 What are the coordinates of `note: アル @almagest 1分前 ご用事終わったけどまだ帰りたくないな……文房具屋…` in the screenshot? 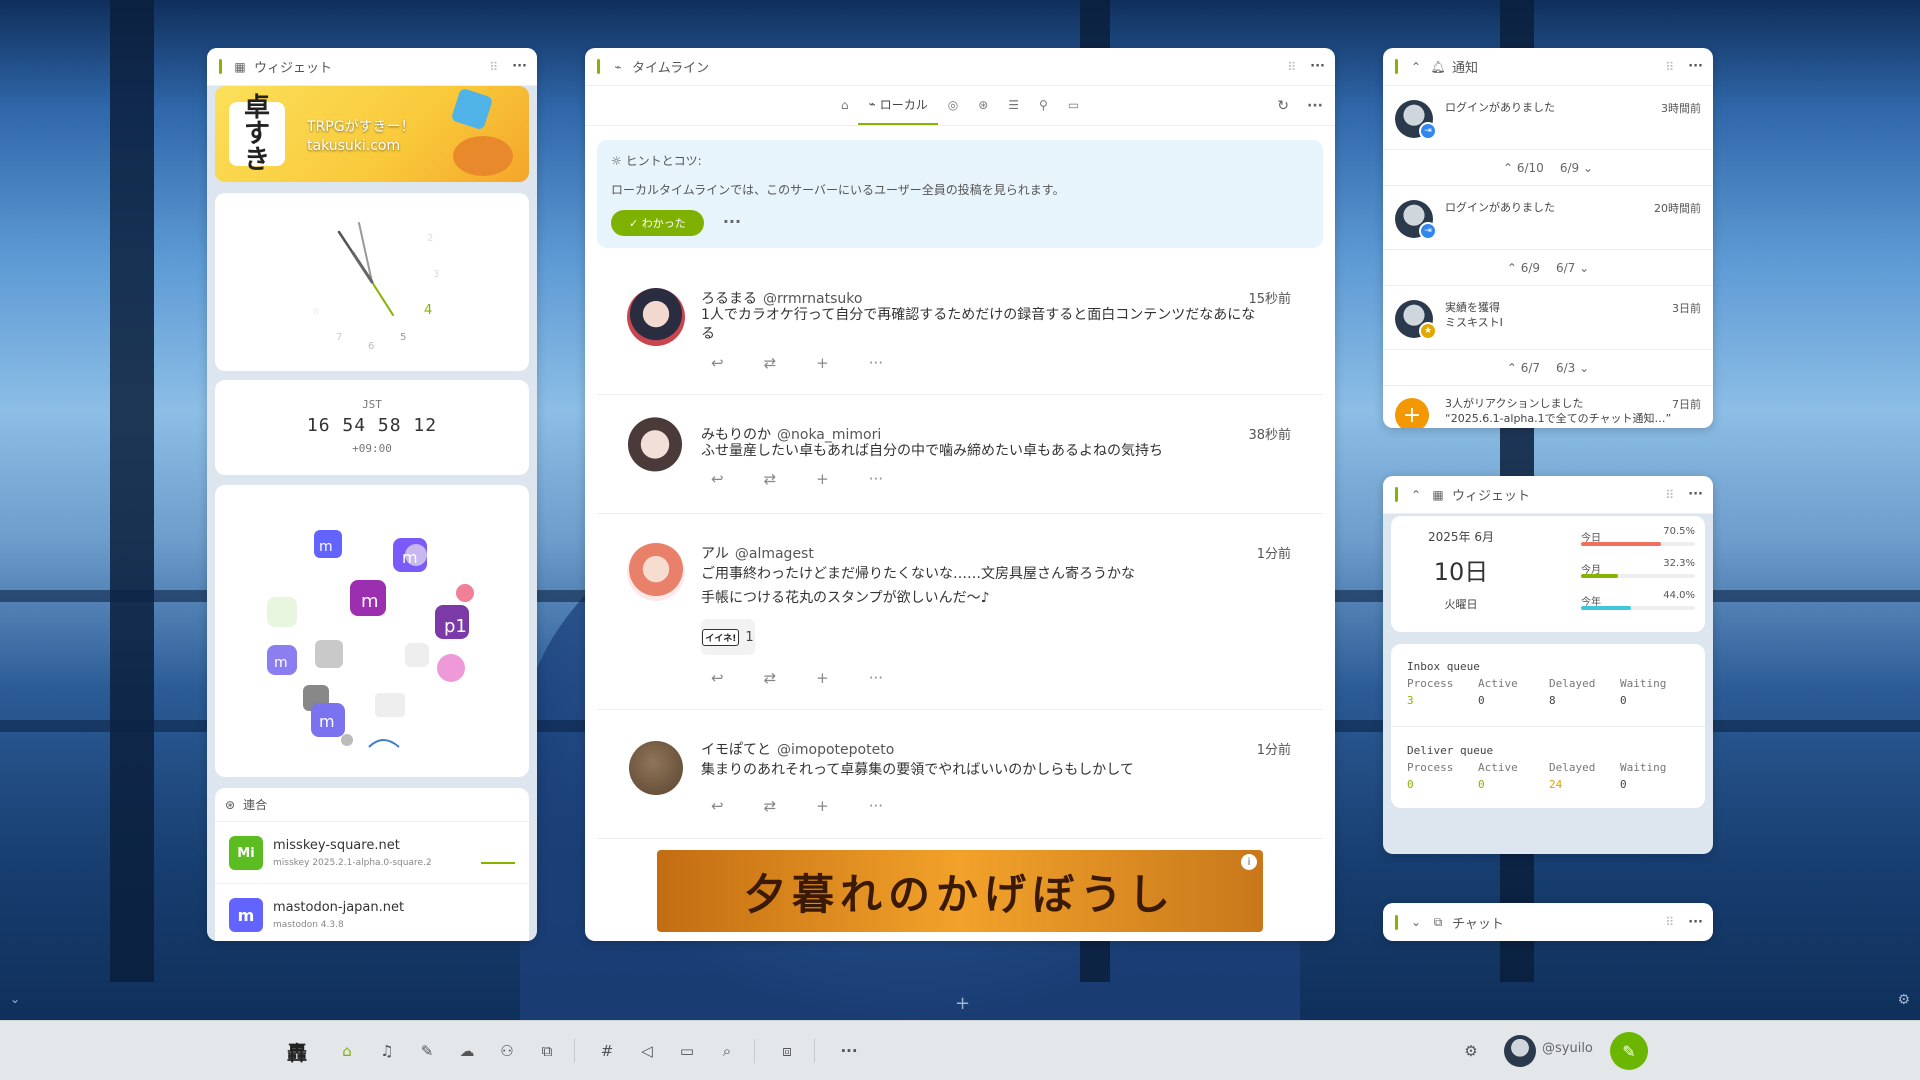 It's located at (960, 612).